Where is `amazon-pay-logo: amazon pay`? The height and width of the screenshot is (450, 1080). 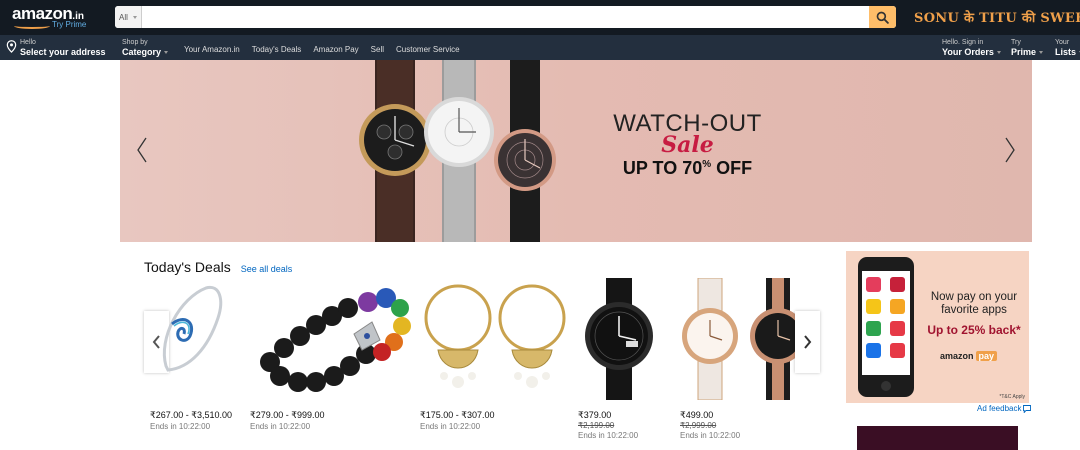
amazon-pay-logo: amazon pay is located at coordinates (969, 356).